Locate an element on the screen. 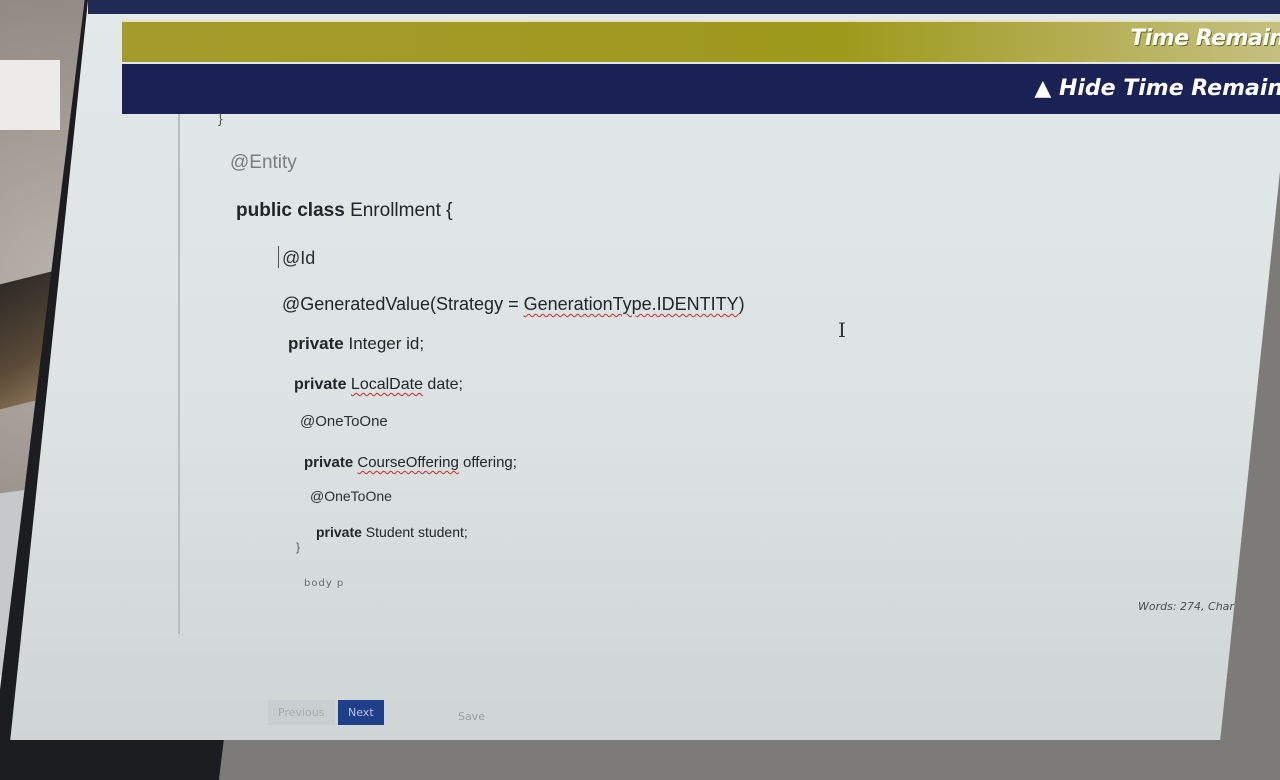 This screenshot has width=1280, height=780. browser-top-strip is located at coordinates (684, 7).